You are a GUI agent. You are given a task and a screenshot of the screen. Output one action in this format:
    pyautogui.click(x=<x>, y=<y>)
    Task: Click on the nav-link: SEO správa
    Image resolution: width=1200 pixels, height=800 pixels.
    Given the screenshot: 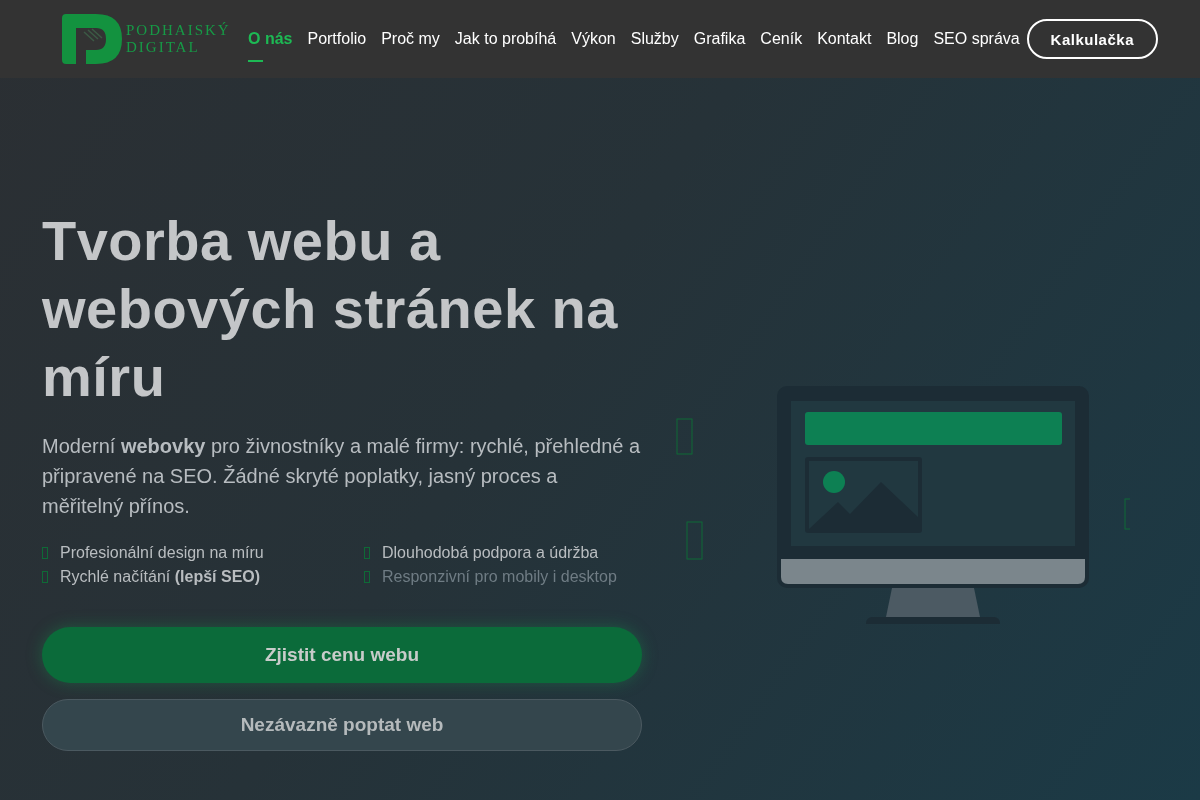 What is the action you would take?
    pyautogui.click(x=976, y=39)
    